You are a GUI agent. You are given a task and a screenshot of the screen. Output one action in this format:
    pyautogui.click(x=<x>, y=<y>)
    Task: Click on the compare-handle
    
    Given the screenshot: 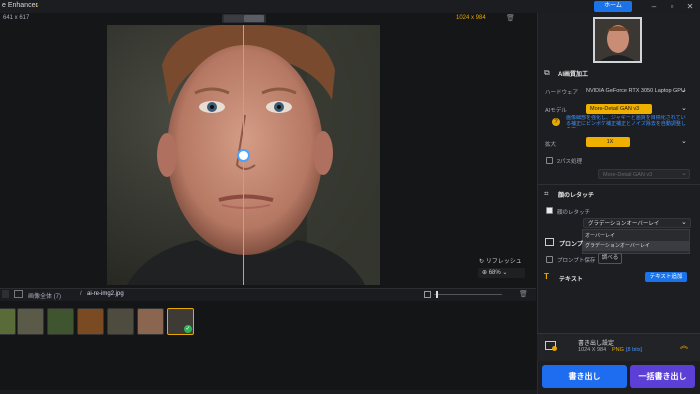 What is the action you would take?
    pyautogui.click(x=243, y=155)
    